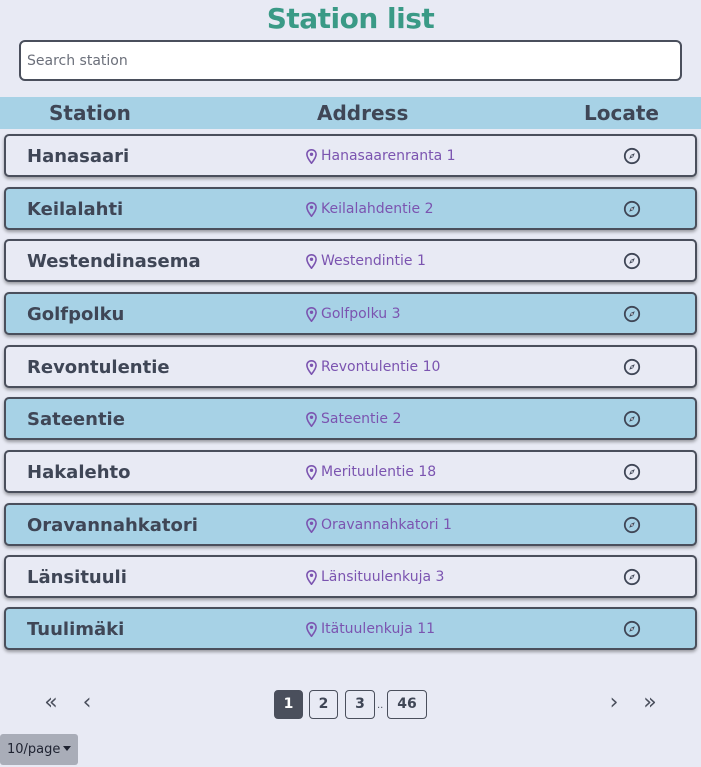 The width and height of the screenshot is (701, 767). I want to click on table-row: Oravannahkatori Oravannahkatori 1, so click(350, 524).